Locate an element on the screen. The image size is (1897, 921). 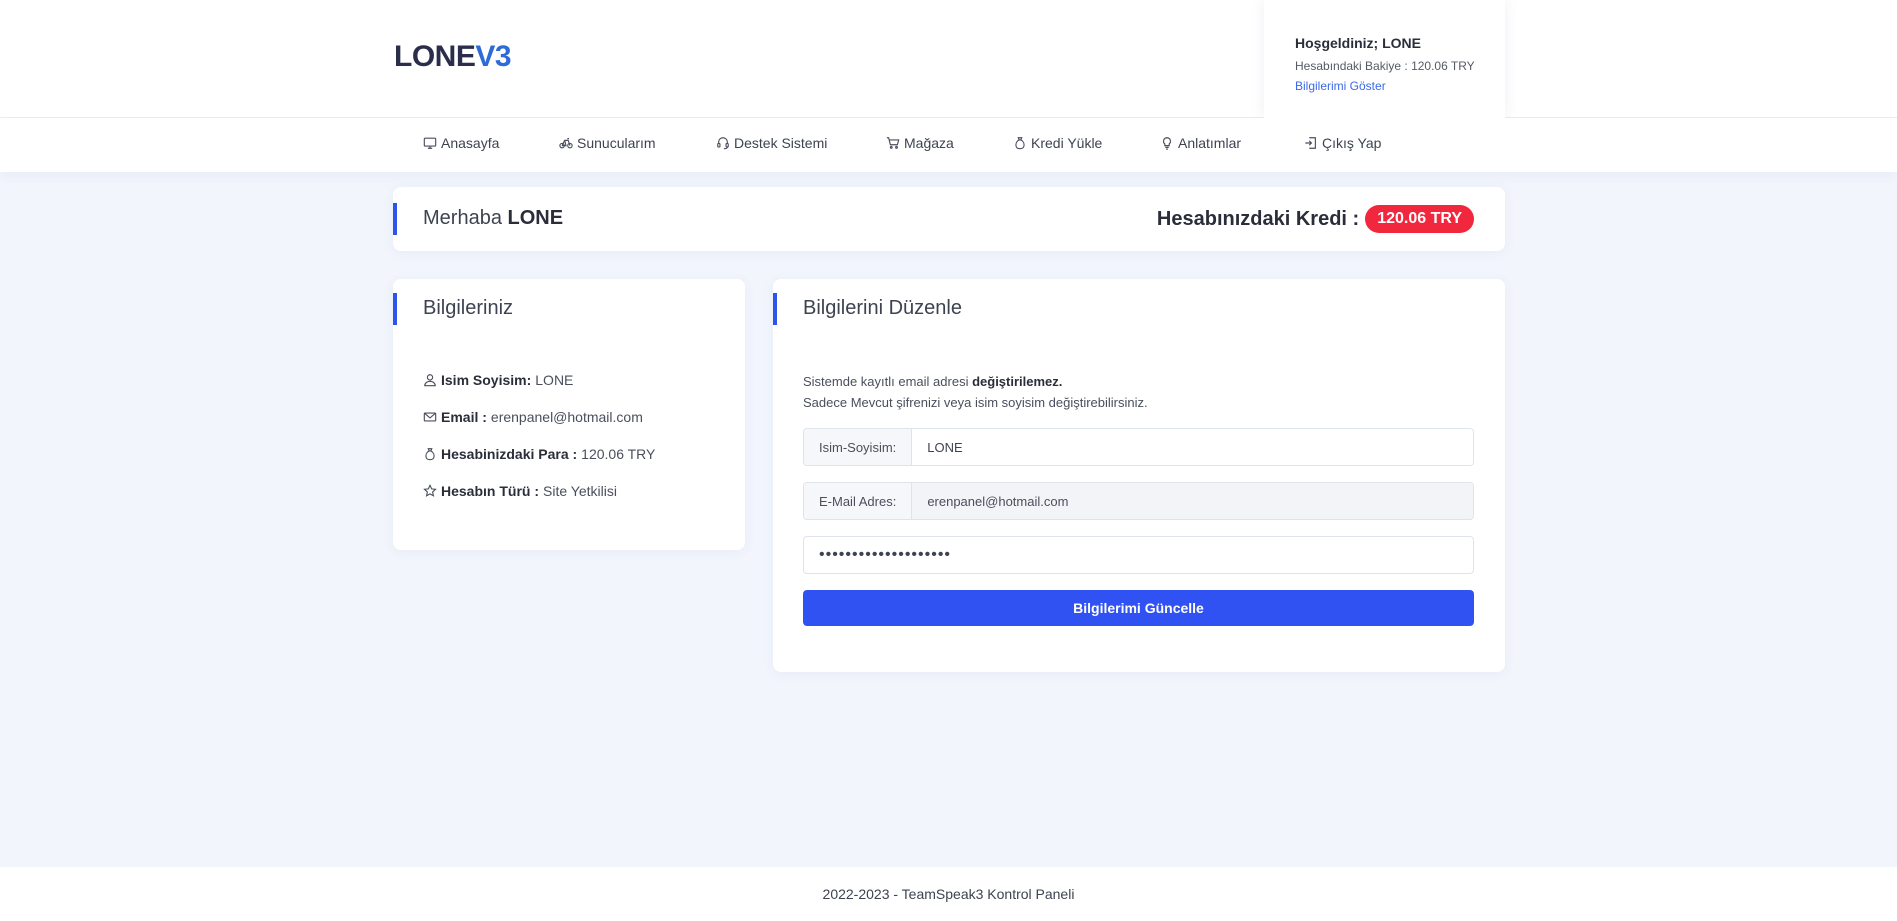
email-field-label: E-Mail Adres: is located at coordinates (858, 501).